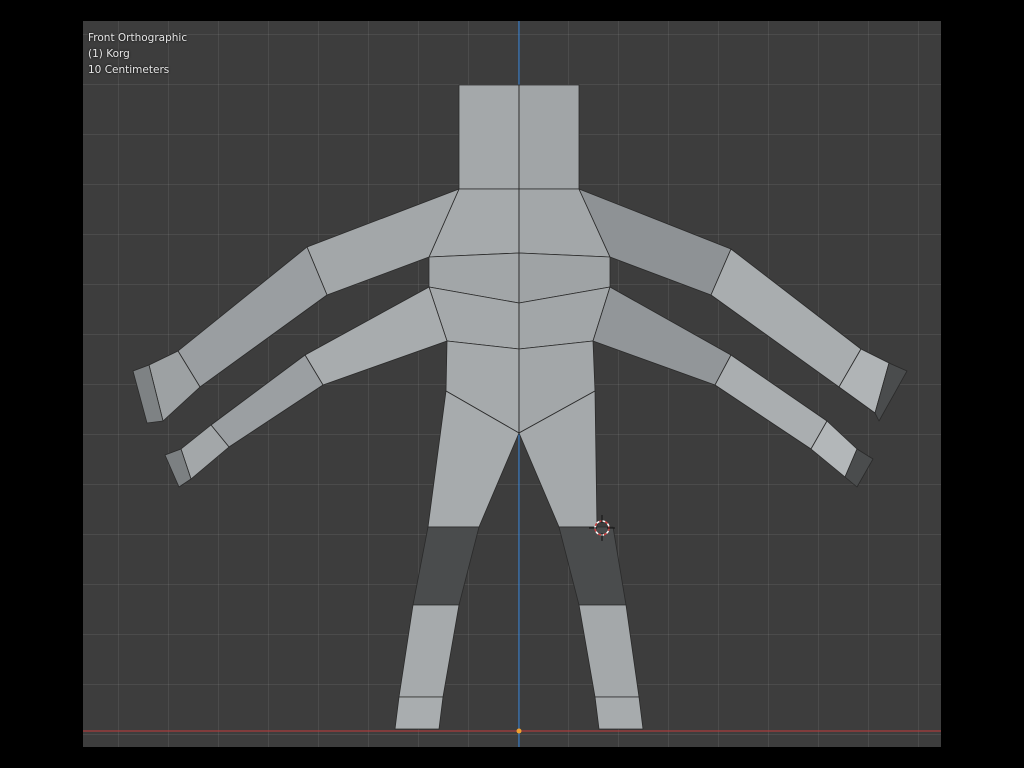 The image size is (1024, 768). I want to click on left-lower-arm-shoulder, so click(376, 336).